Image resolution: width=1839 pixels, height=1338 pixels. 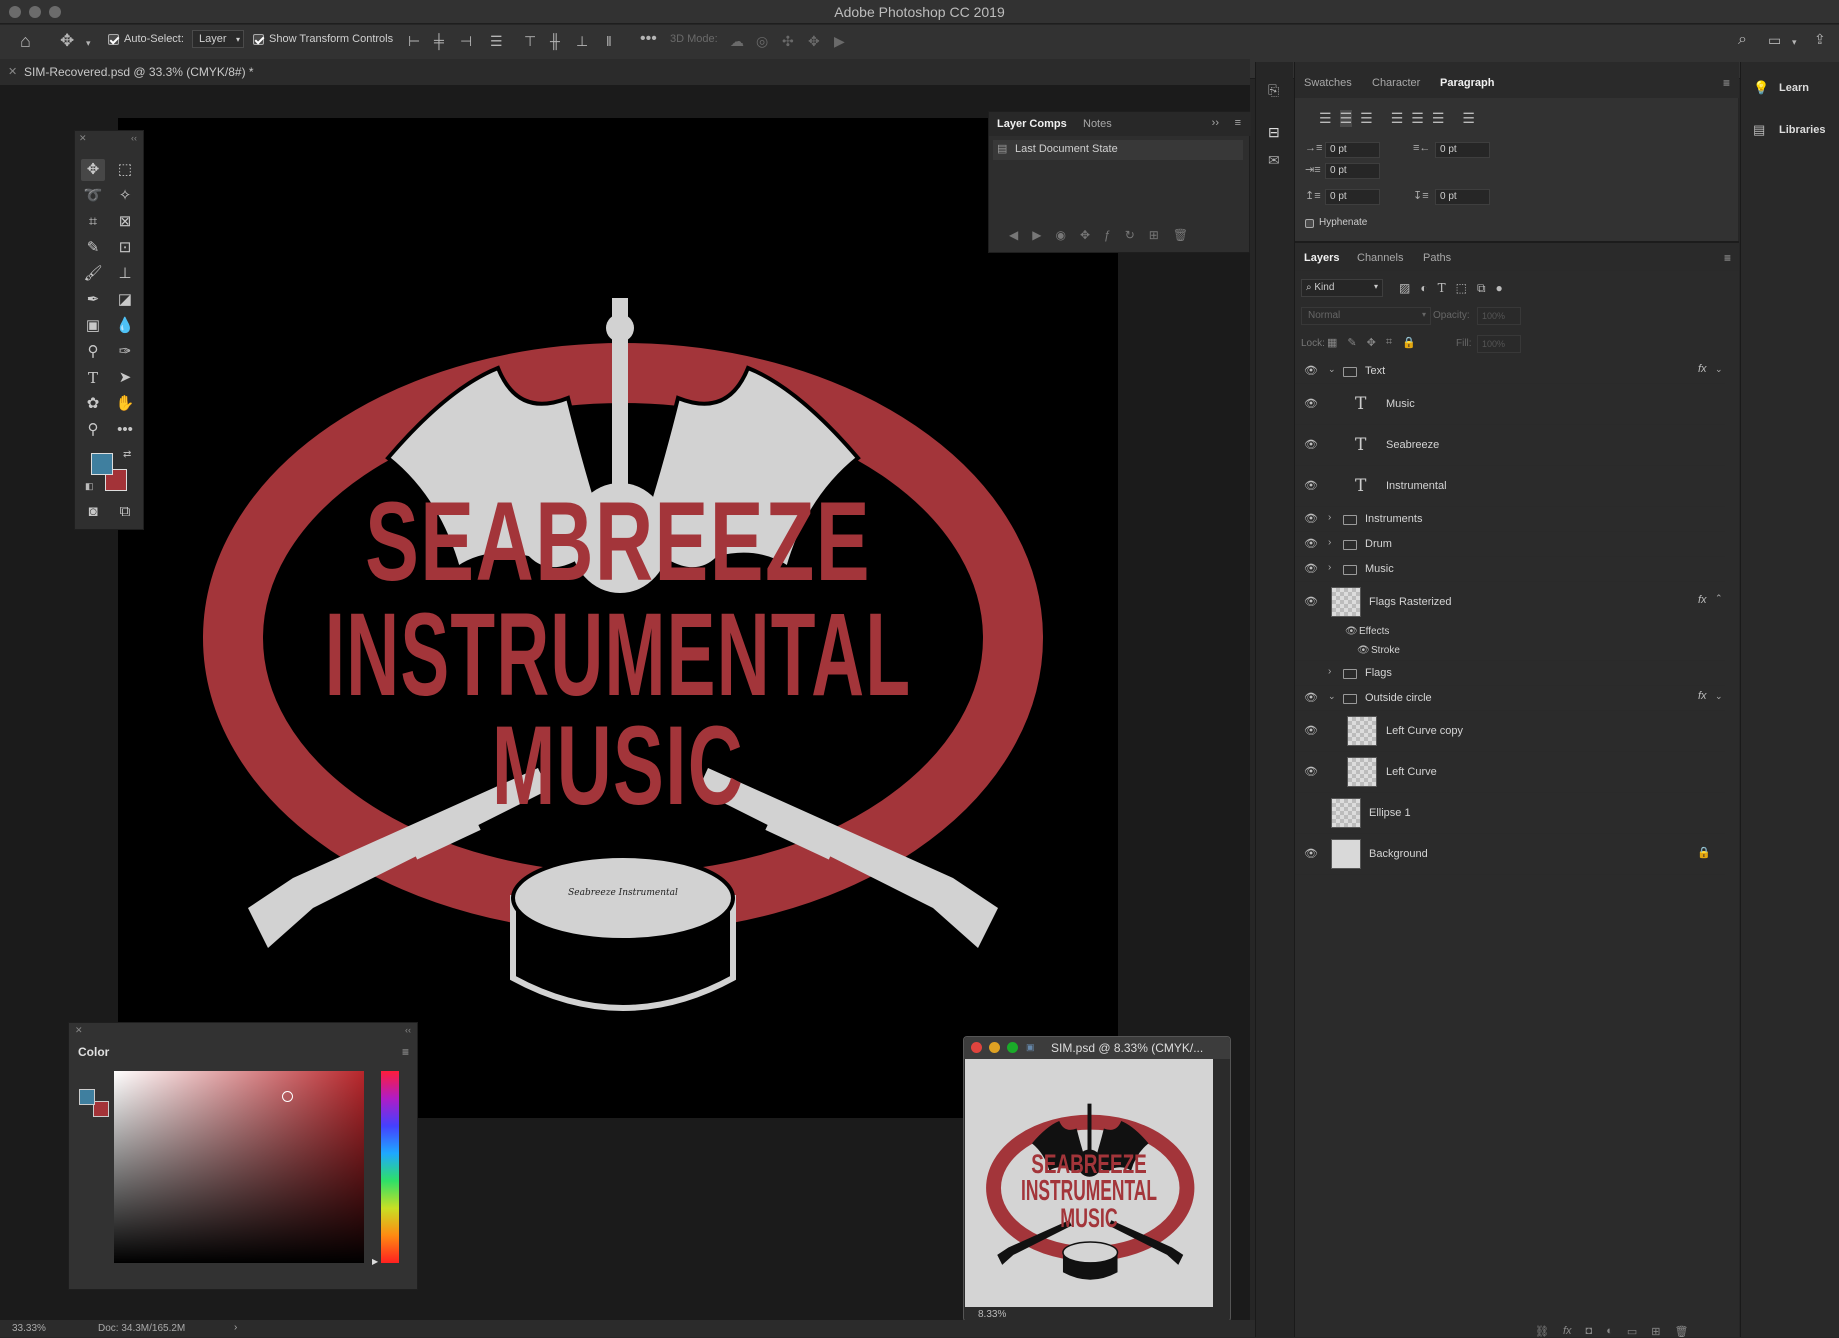 I want to click on history-panel-icon: ⎘, so click(x=1273, y=90).